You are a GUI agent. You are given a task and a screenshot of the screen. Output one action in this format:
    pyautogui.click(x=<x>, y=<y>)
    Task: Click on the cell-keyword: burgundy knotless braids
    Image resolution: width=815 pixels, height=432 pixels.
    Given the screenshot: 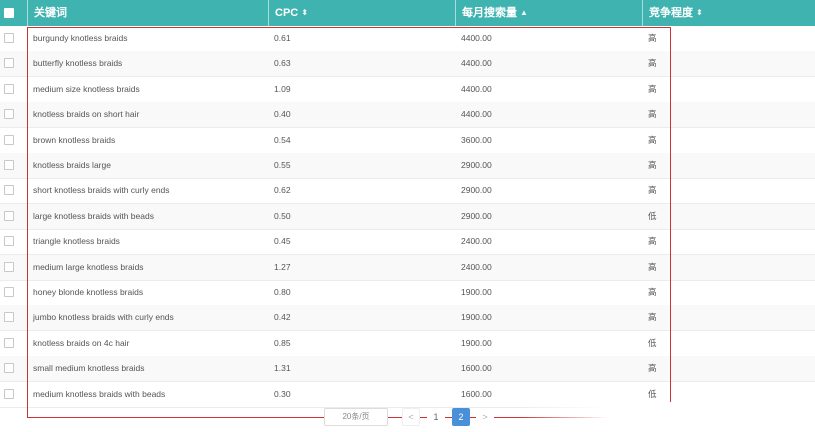 What is the action you would take?
    pyautogui.click(x=80, y=38)
    